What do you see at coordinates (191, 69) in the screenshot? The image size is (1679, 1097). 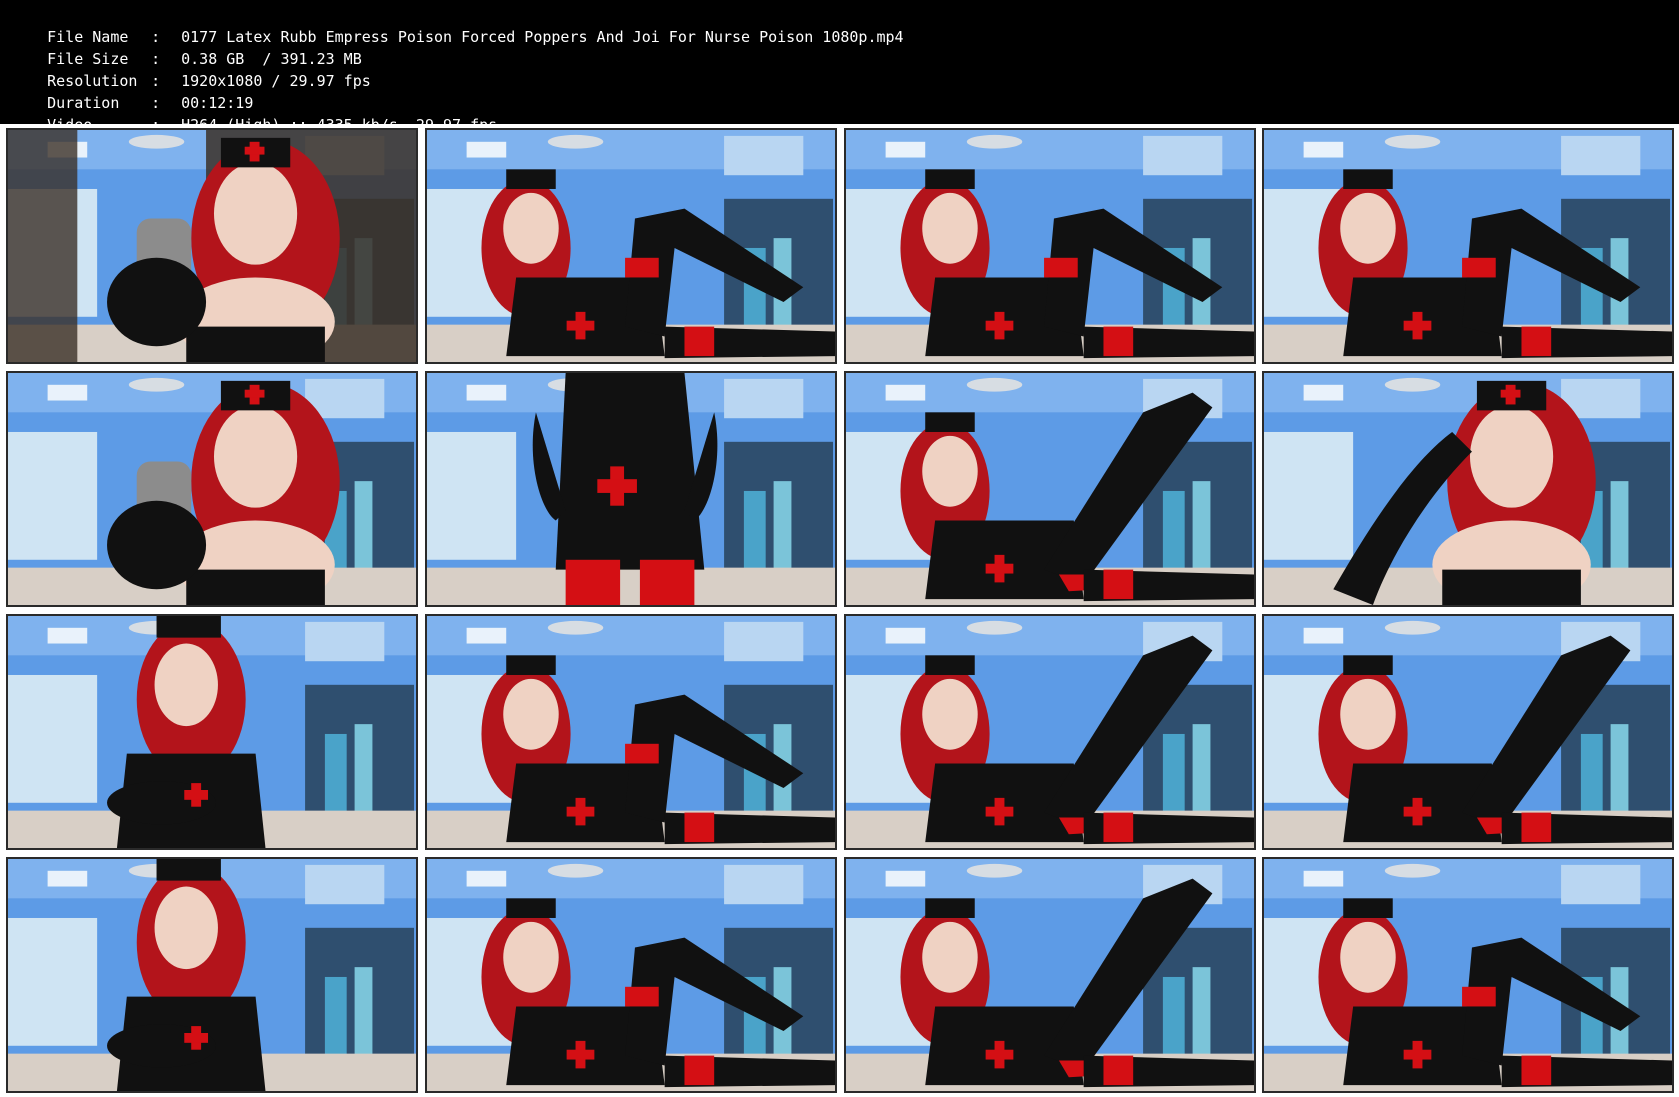 I see `info-row-resolution: Resolution:1920x1080 / 29.97 fps` at bounding box center [191, 69].